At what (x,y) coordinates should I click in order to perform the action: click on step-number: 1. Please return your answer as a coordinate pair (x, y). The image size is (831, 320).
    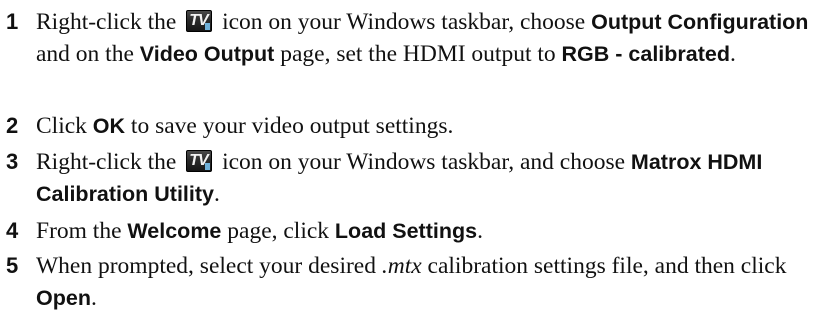
    Looking at the image, I should click on (12, 21).